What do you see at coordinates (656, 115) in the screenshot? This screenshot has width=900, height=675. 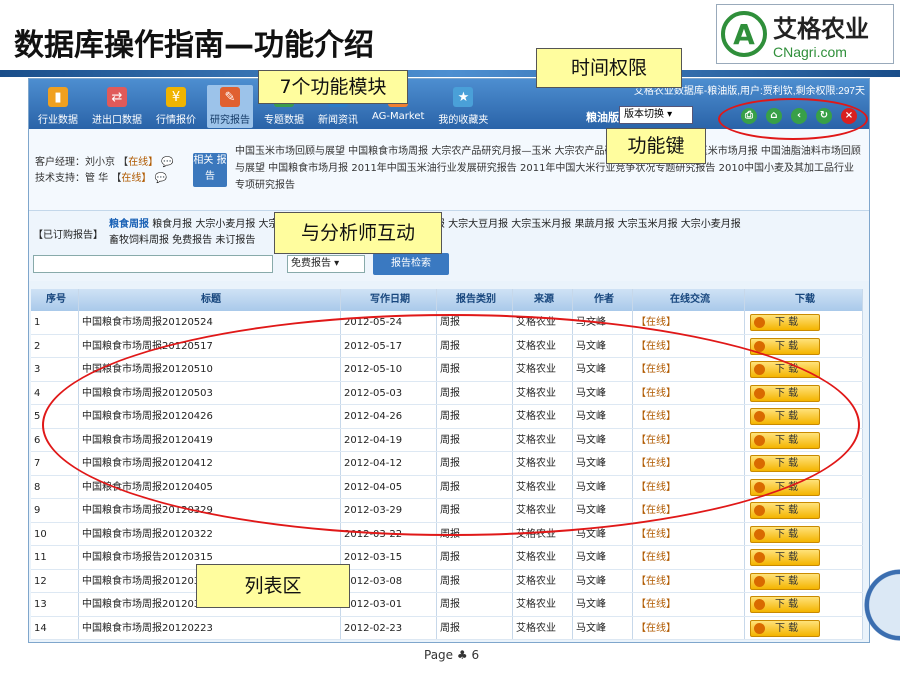 I see `edition-switch-select: 版本切换 ▾` at bounding box center [656, 115].